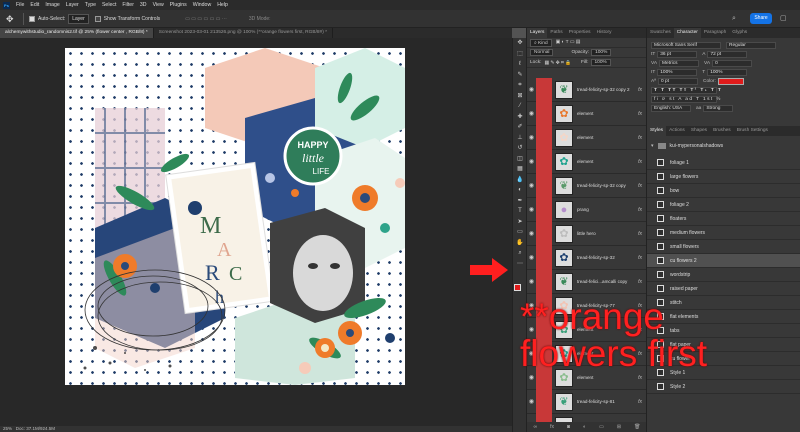  I want to click on tracking-field: 0, so click(732, 63).